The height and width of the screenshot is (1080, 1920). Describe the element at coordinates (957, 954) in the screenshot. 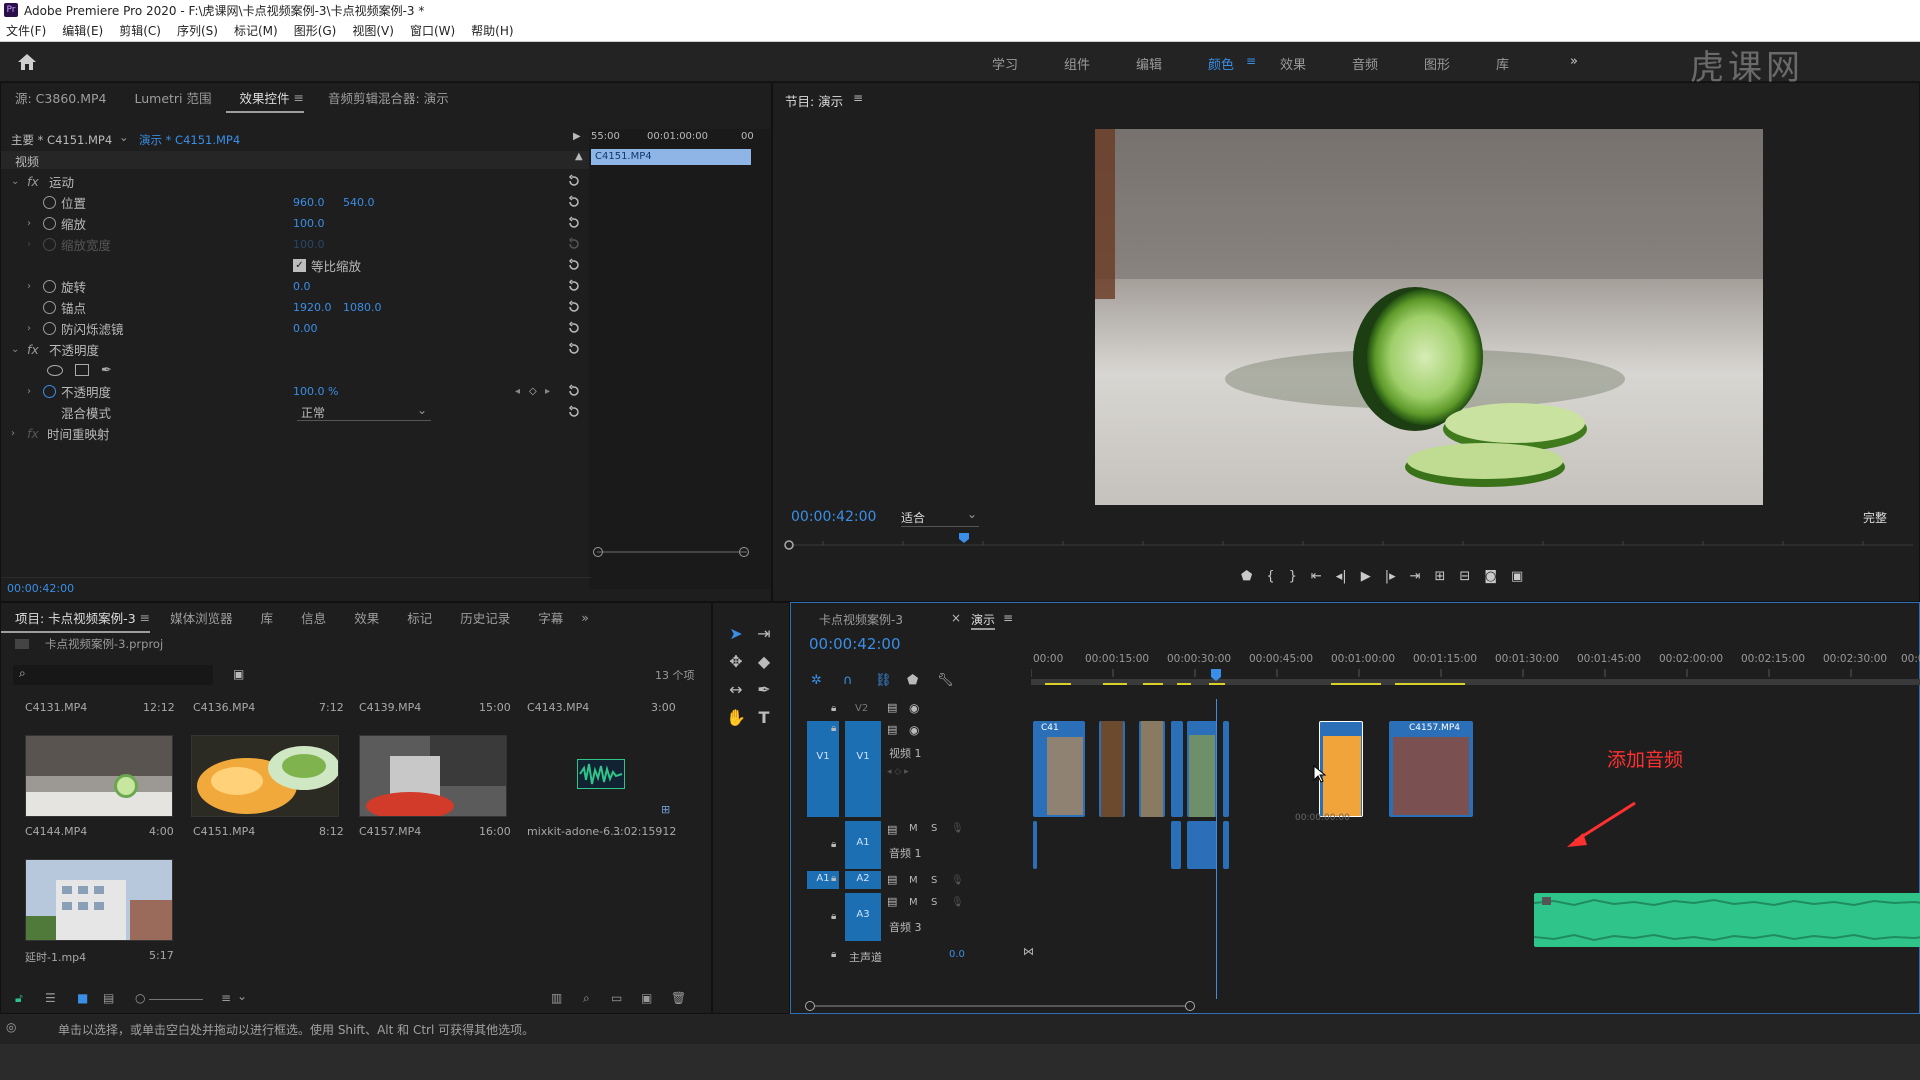

I see `master-volume-value: 0.0` at that location.